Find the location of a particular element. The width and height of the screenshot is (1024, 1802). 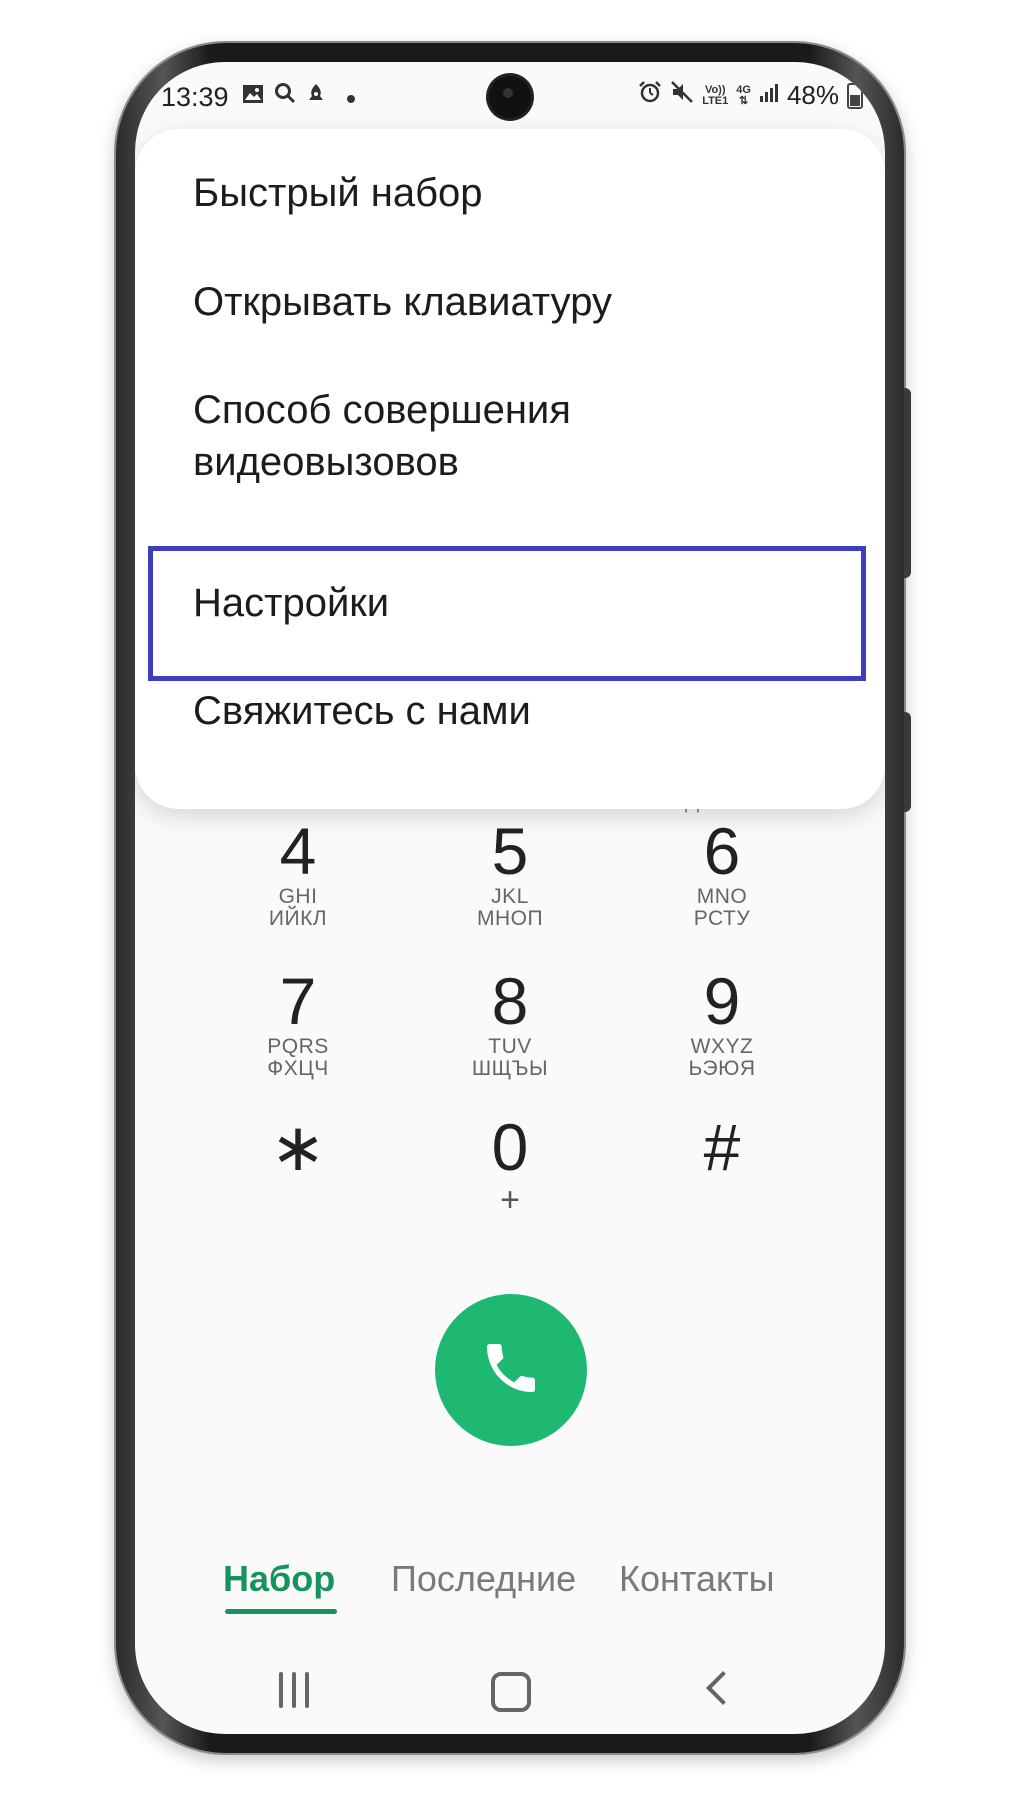

signal-icon is located at coordinates (769, 96).